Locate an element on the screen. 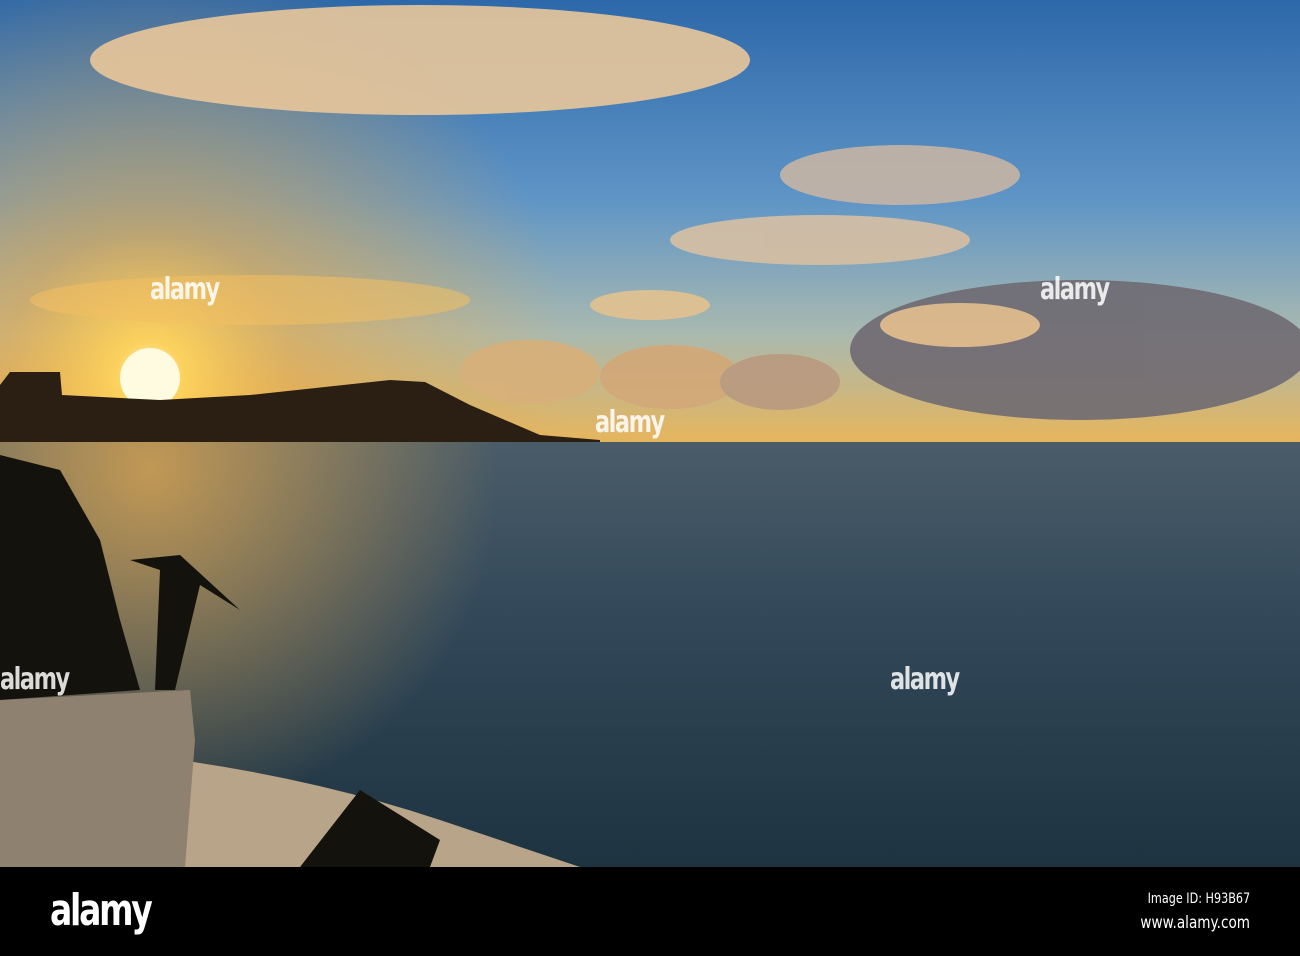 The height and width of the screenshot is (956, 1300). footer-bar: alamy Image ID: H93B67 www.alamy.com is located at coordinates (650, 911).